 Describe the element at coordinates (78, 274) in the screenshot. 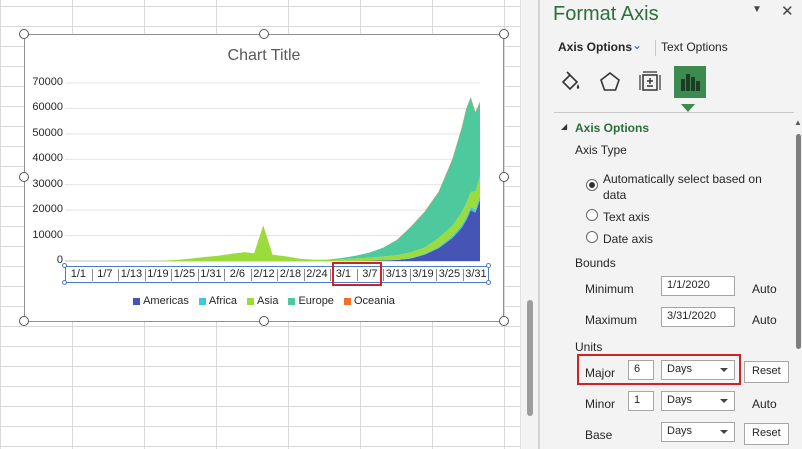

I see `x-tick-label: 1/1` at that location.